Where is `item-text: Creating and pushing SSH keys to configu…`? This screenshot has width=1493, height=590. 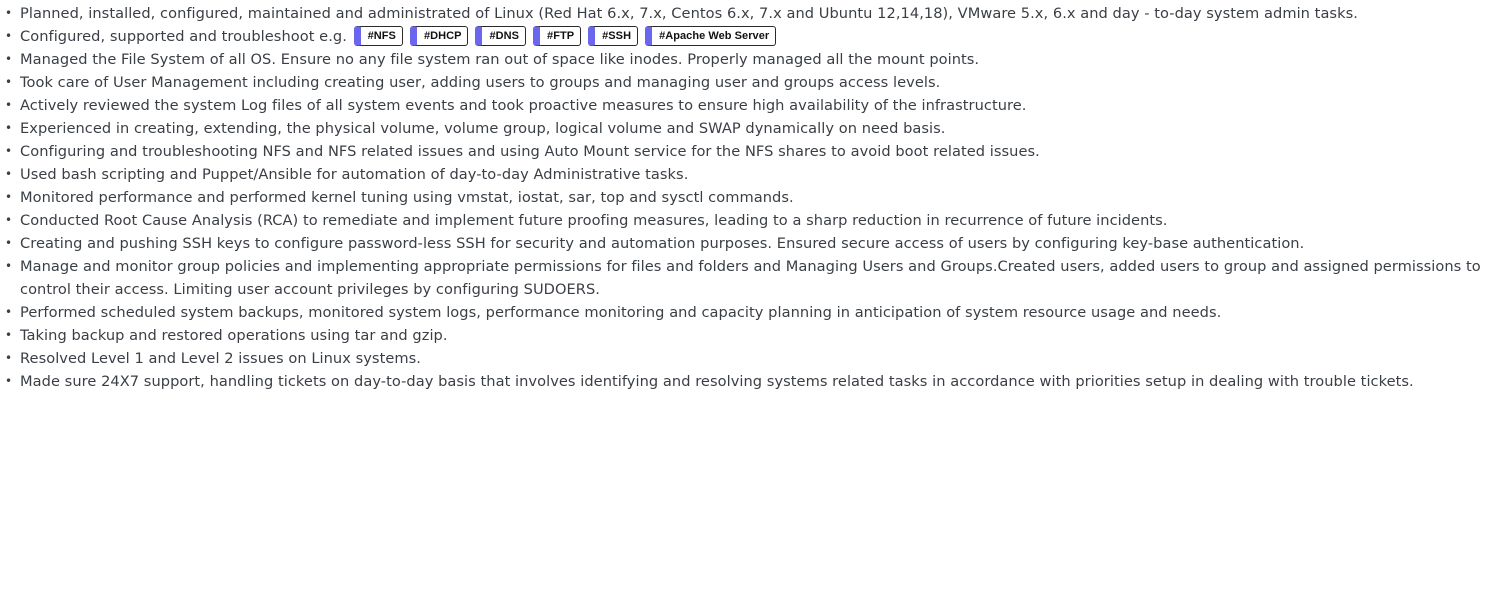 item-text: Creating and pushing SSH keys to configu… is located at coordinates (662, 243).